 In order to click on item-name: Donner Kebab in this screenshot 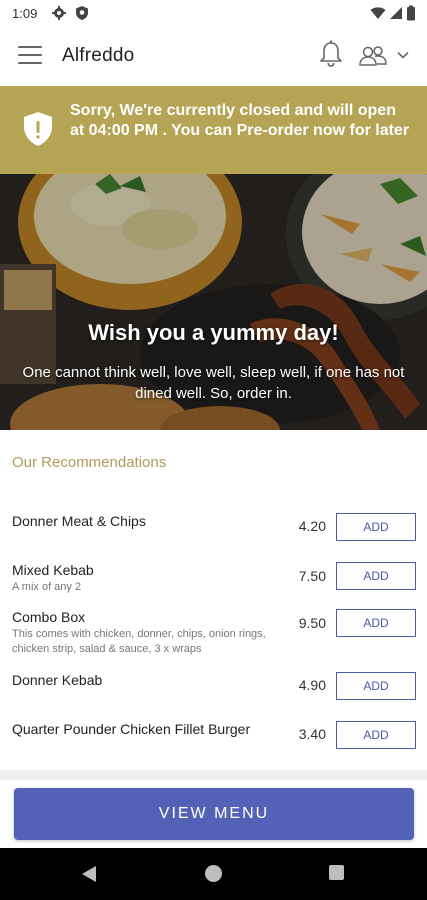, I will do `click(57, 680)`.